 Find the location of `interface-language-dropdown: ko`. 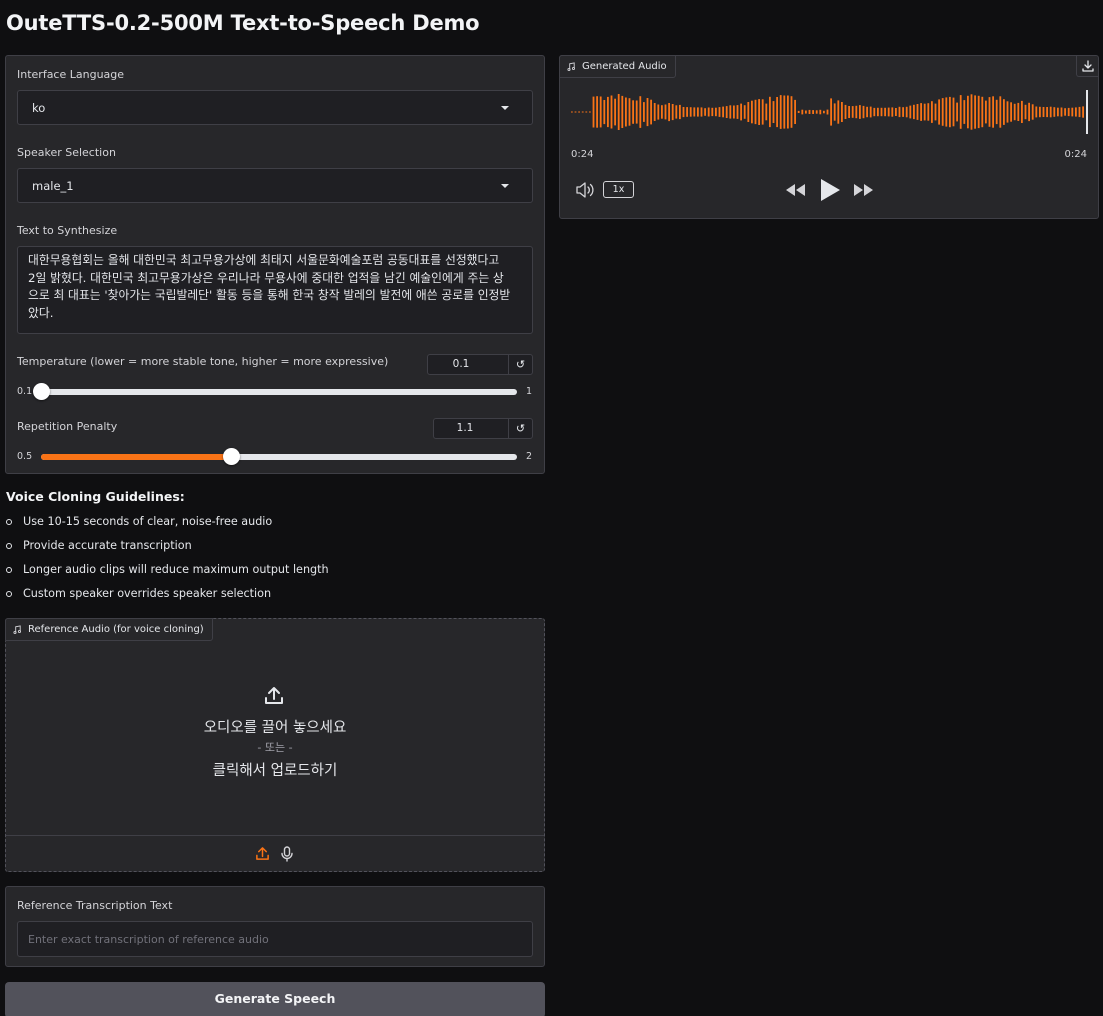

interface-language-dropdown: ko is located at coordinates (275, 107).